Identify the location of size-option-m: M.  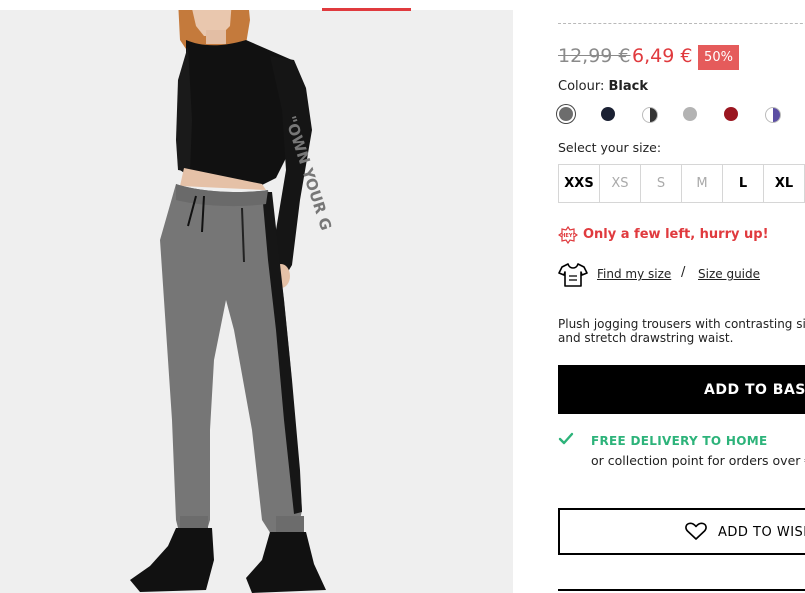
(702, 183).